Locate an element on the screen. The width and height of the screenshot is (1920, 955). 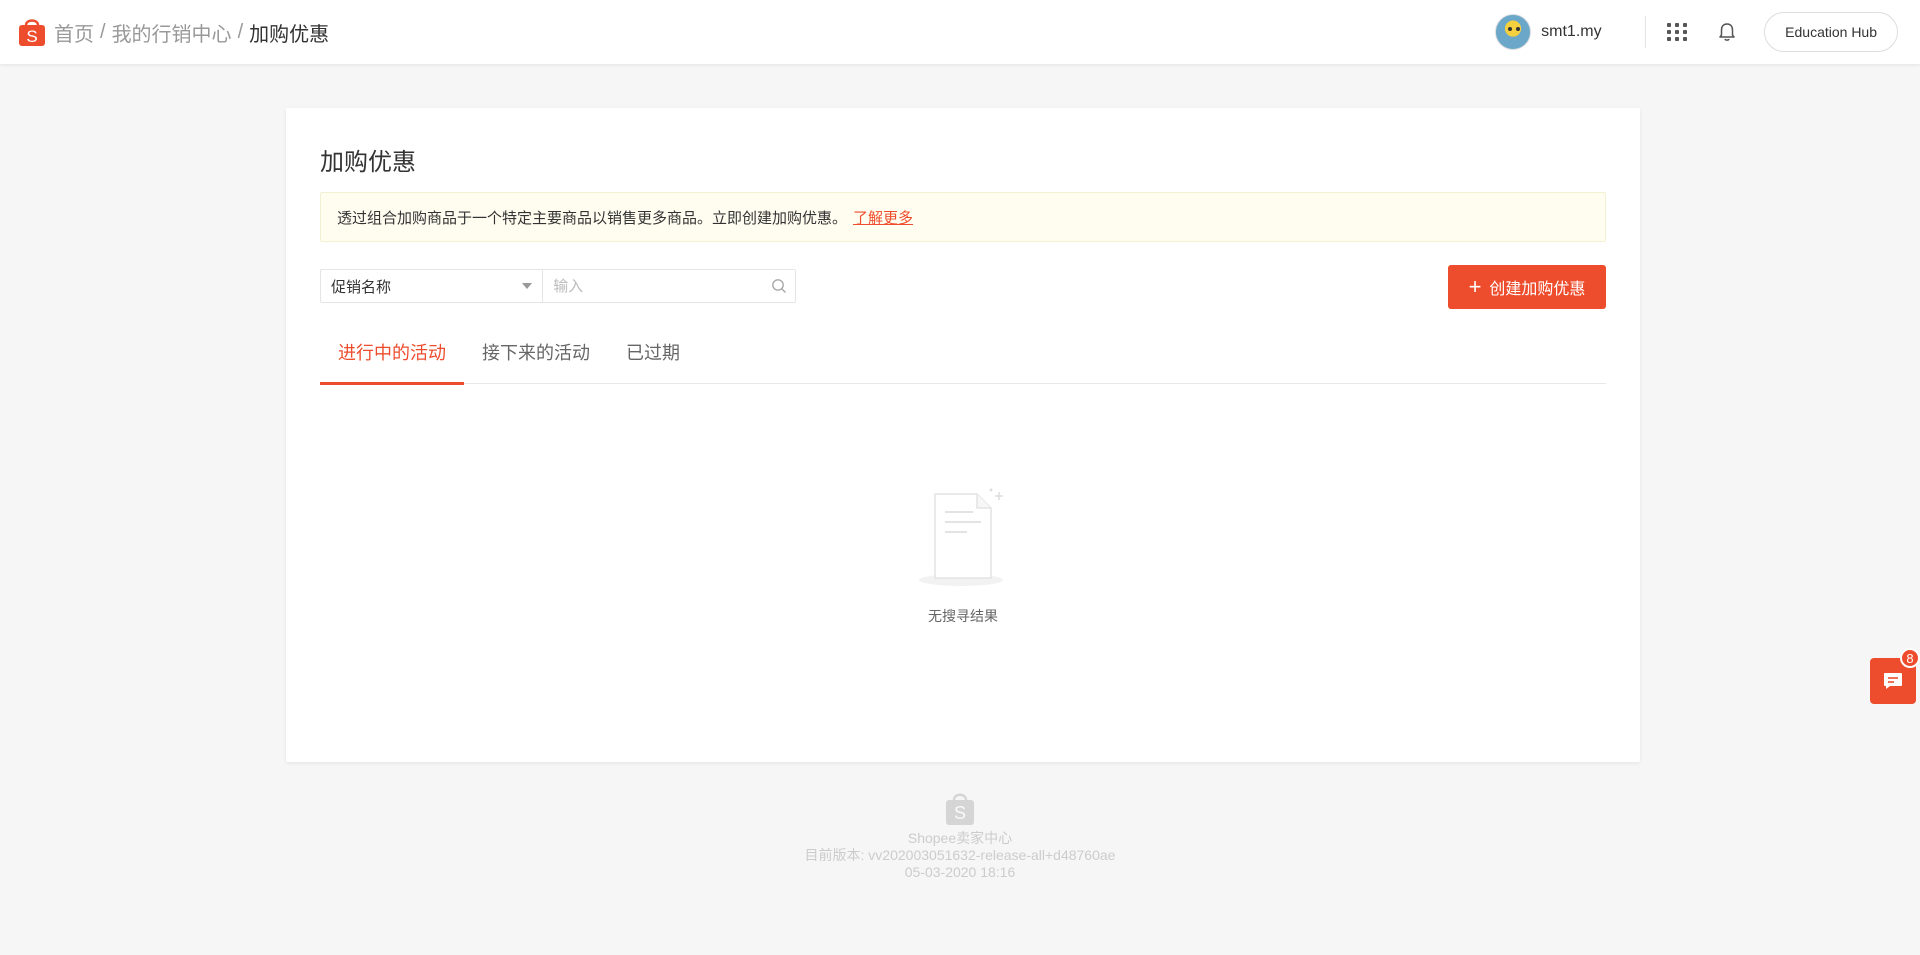
tab-ongoing: 进行中的活动 is located at coordinates (392, 352).